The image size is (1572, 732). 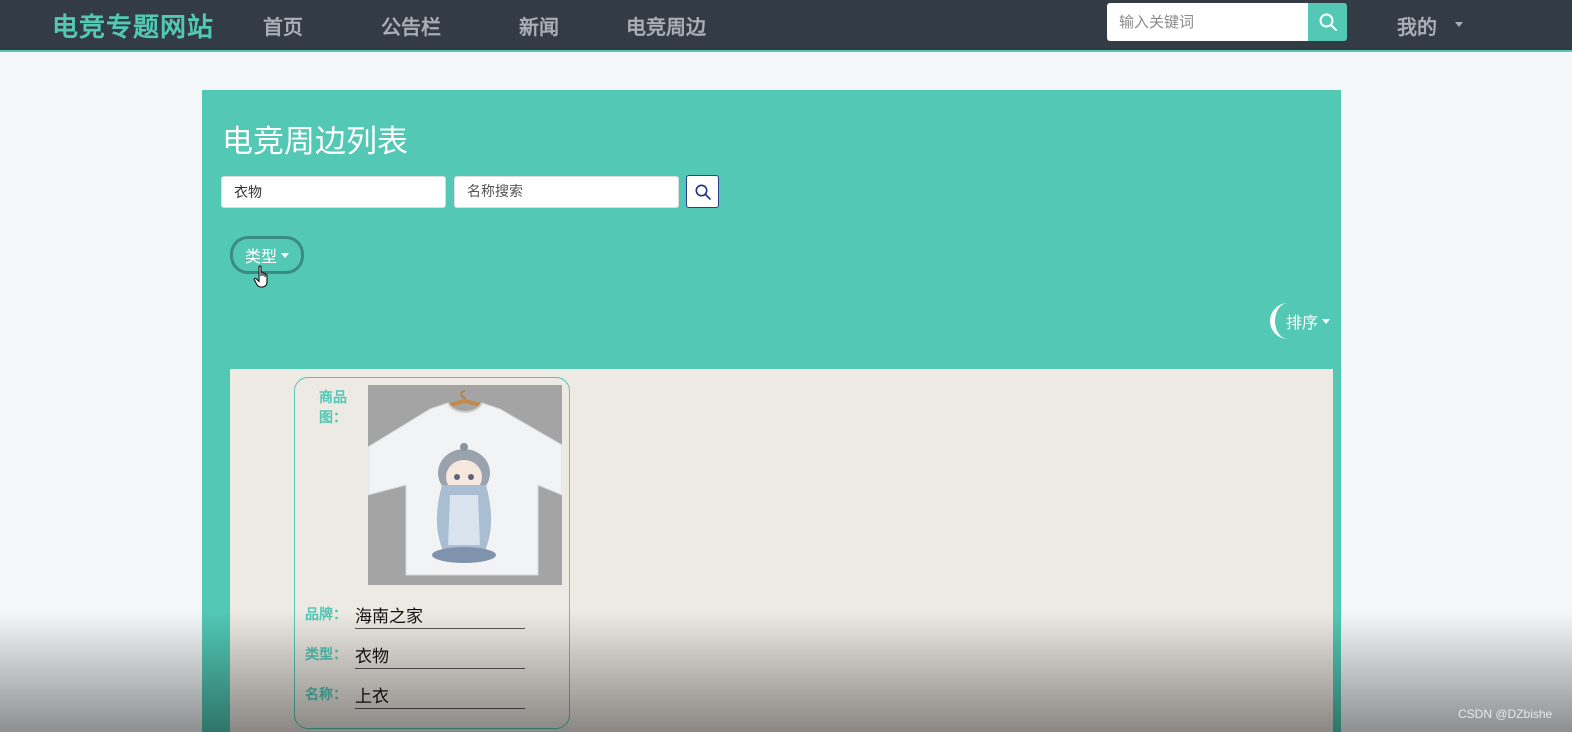 I want to click on tshirt-product-image, so click(x=465, y=485).